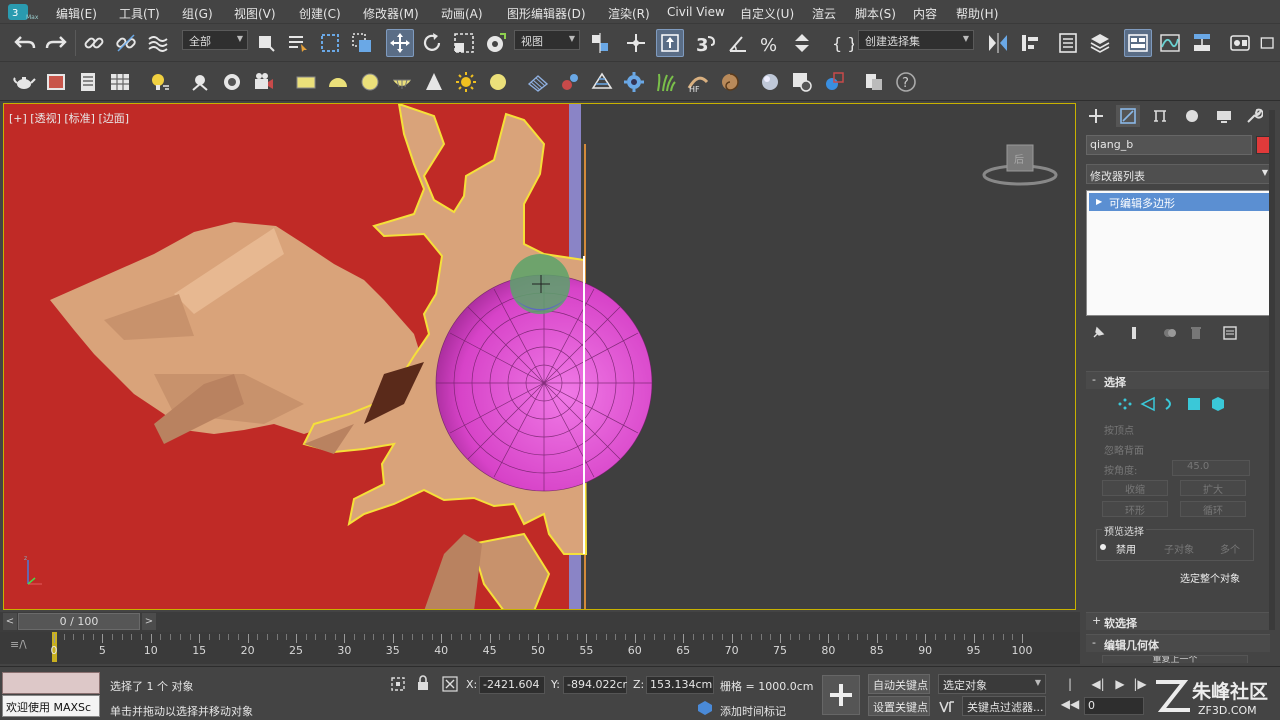  I want to click on by-angle-spinner: 45.0, so click(1211, 468).